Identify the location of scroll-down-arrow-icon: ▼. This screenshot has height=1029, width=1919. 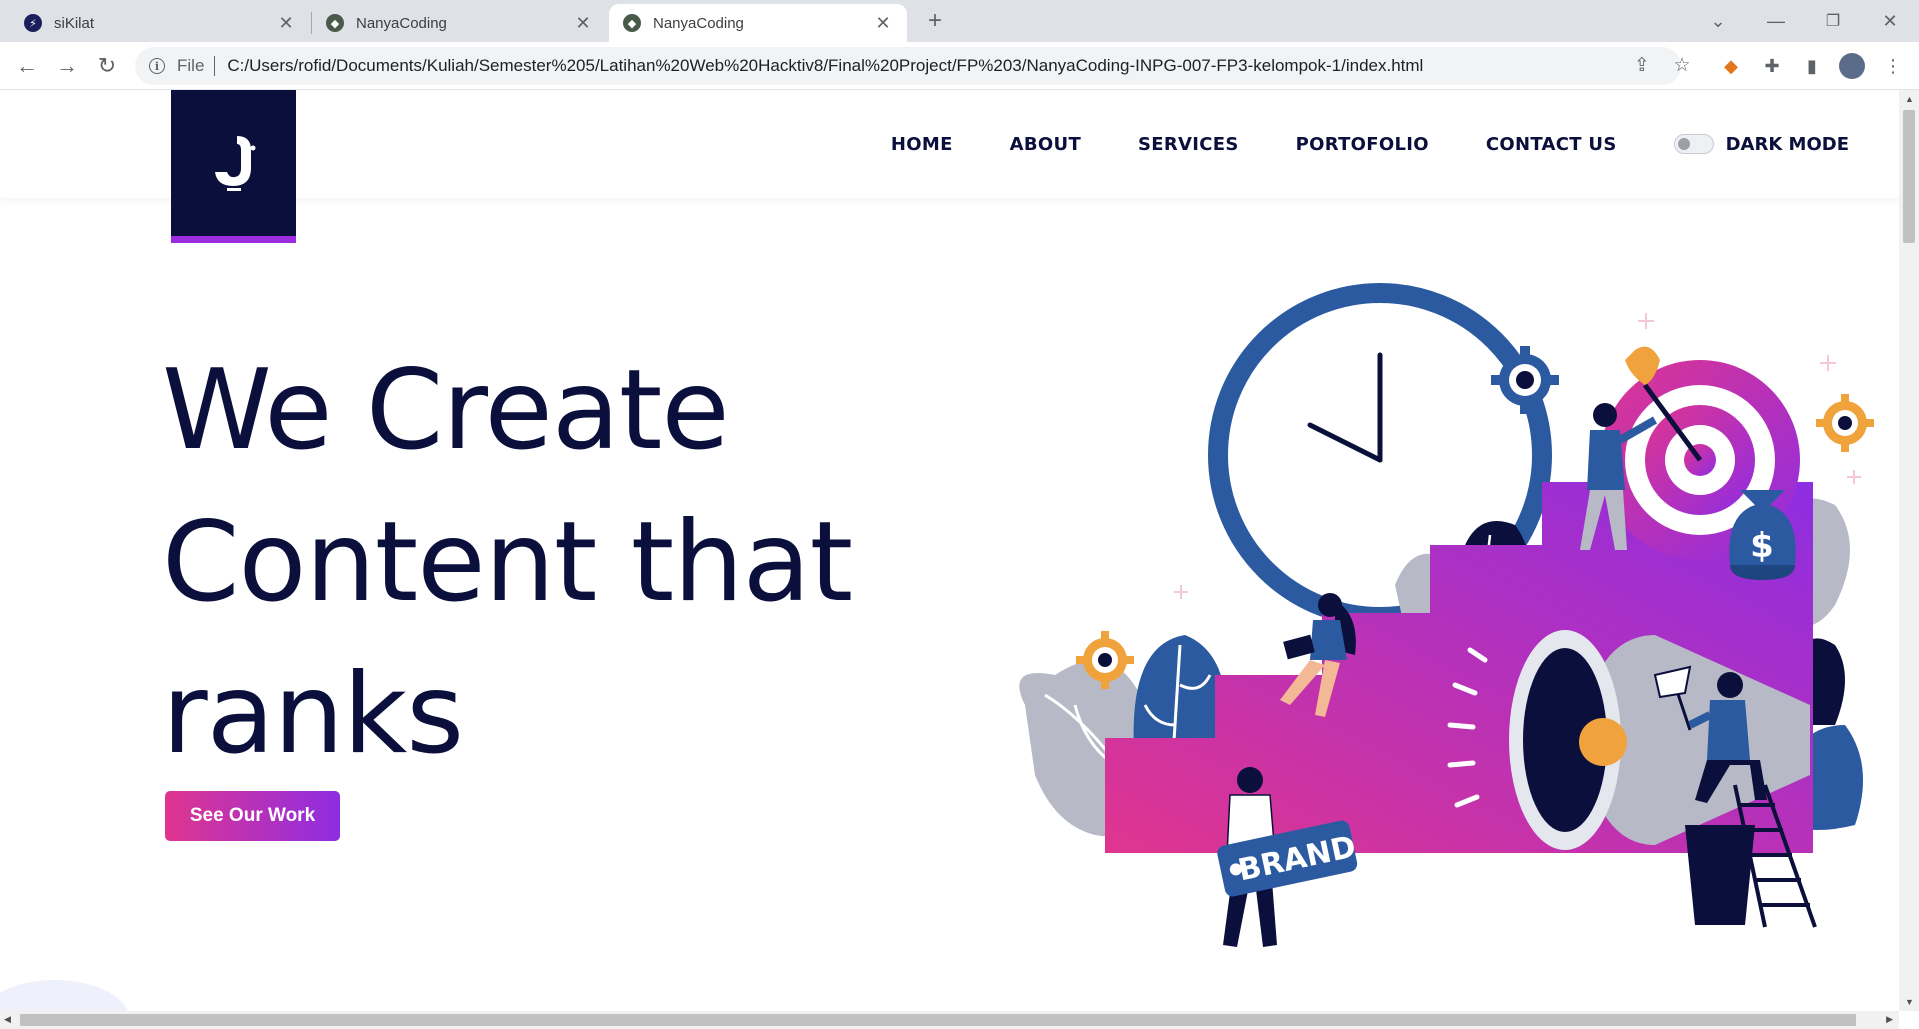
(1909, 1002).